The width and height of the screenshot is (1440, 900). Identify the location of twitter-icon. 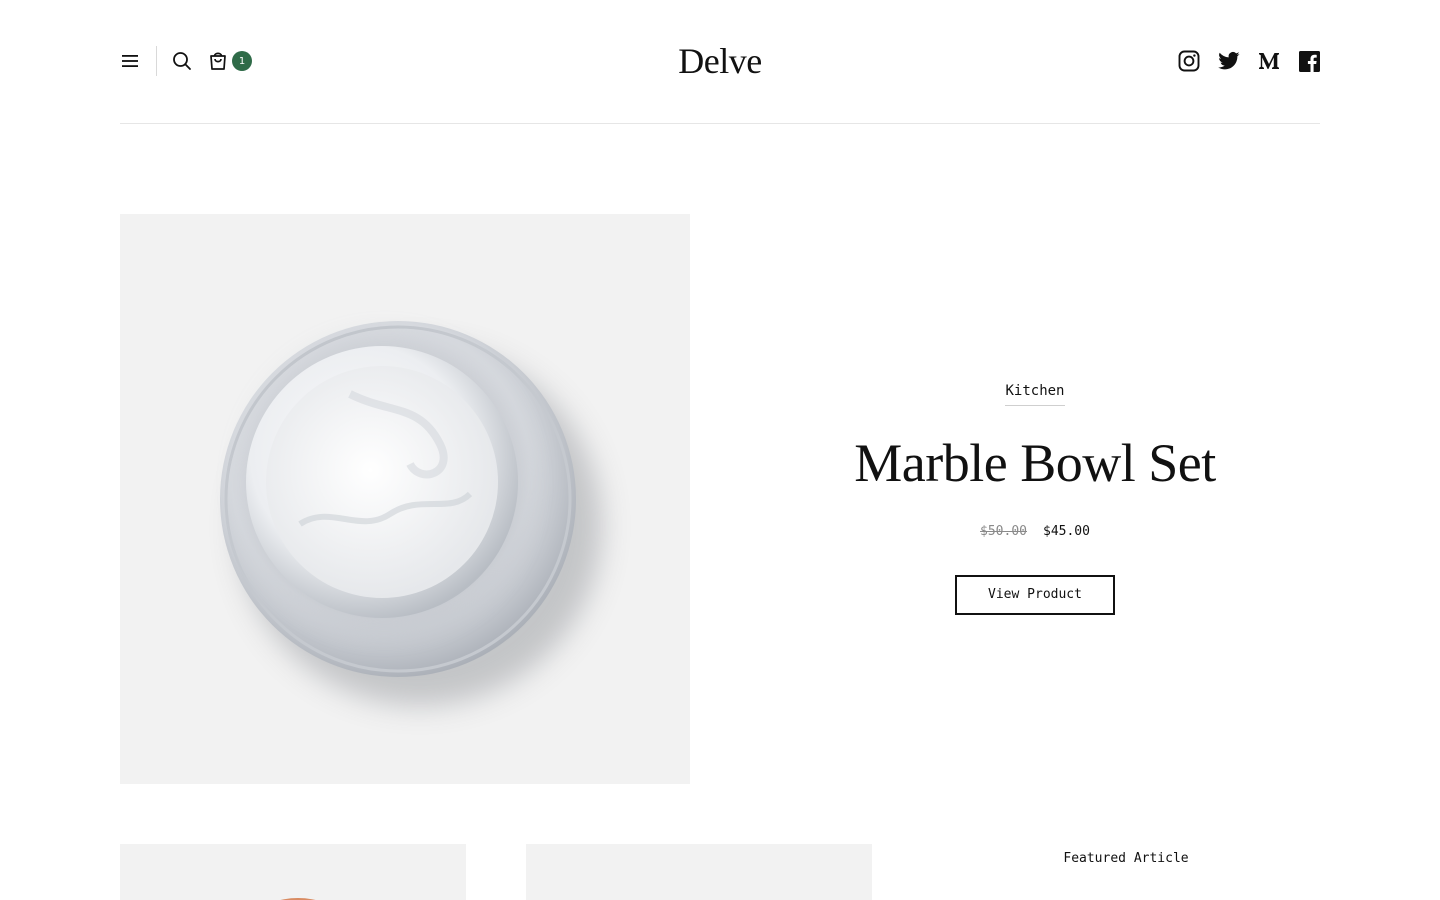
(1229, 61).